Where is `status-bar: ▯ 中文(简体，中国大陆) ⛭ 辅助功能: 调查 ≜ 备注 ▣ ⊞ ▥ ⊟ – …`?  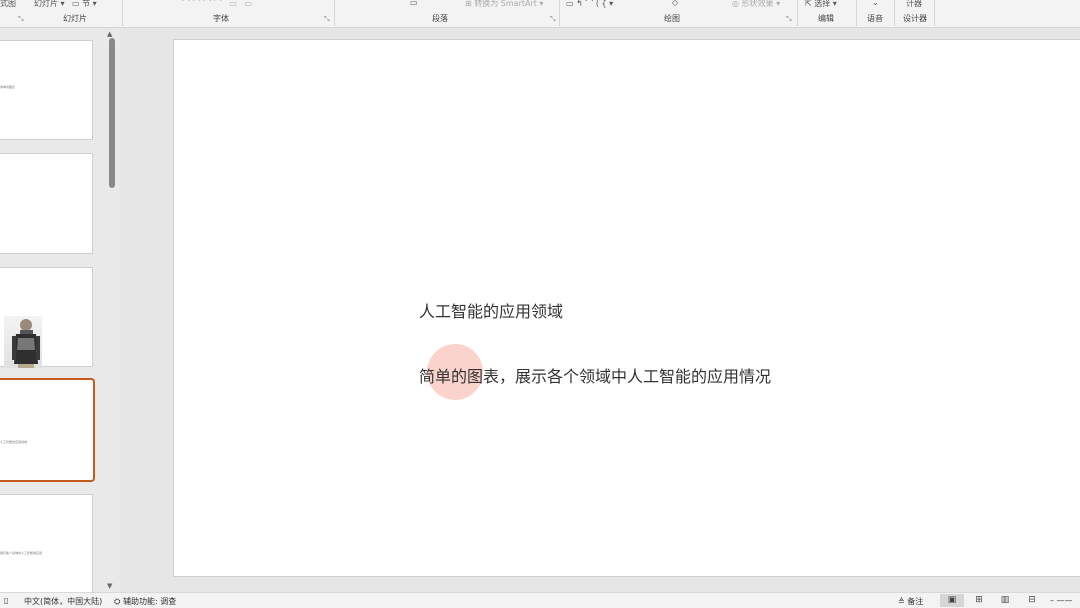 status-bar: ▯ 中文(简体，中国大陆) ⛭ 辅助功能: 调查 ≜ 备注 ▣ ⊞ ▥ ⊟ – … is located at coordinates (540, 600).